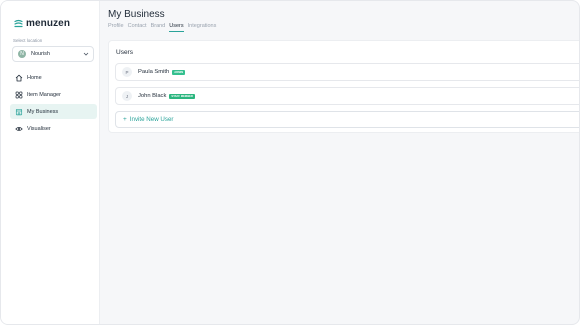 The width and height of the screenshot is (580, 325). Describe the element at coordinates (202, 27) in the screenshot. I see `tab-integrations: Integrations` at that location.